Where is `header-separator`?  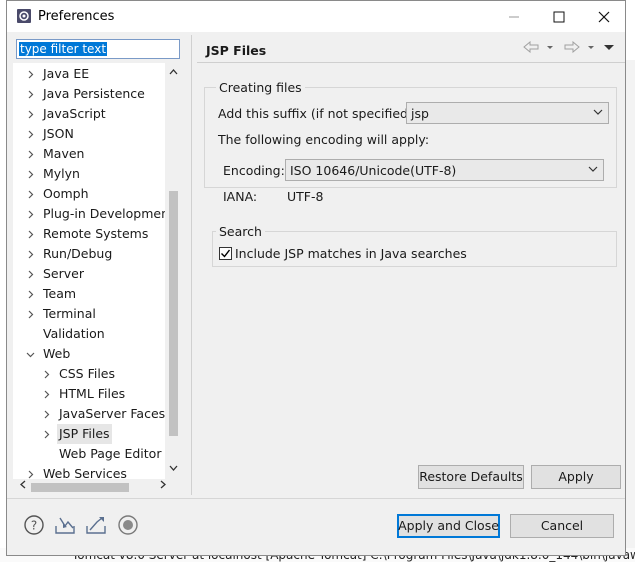
header-separator is located at coordinates (411, 62).